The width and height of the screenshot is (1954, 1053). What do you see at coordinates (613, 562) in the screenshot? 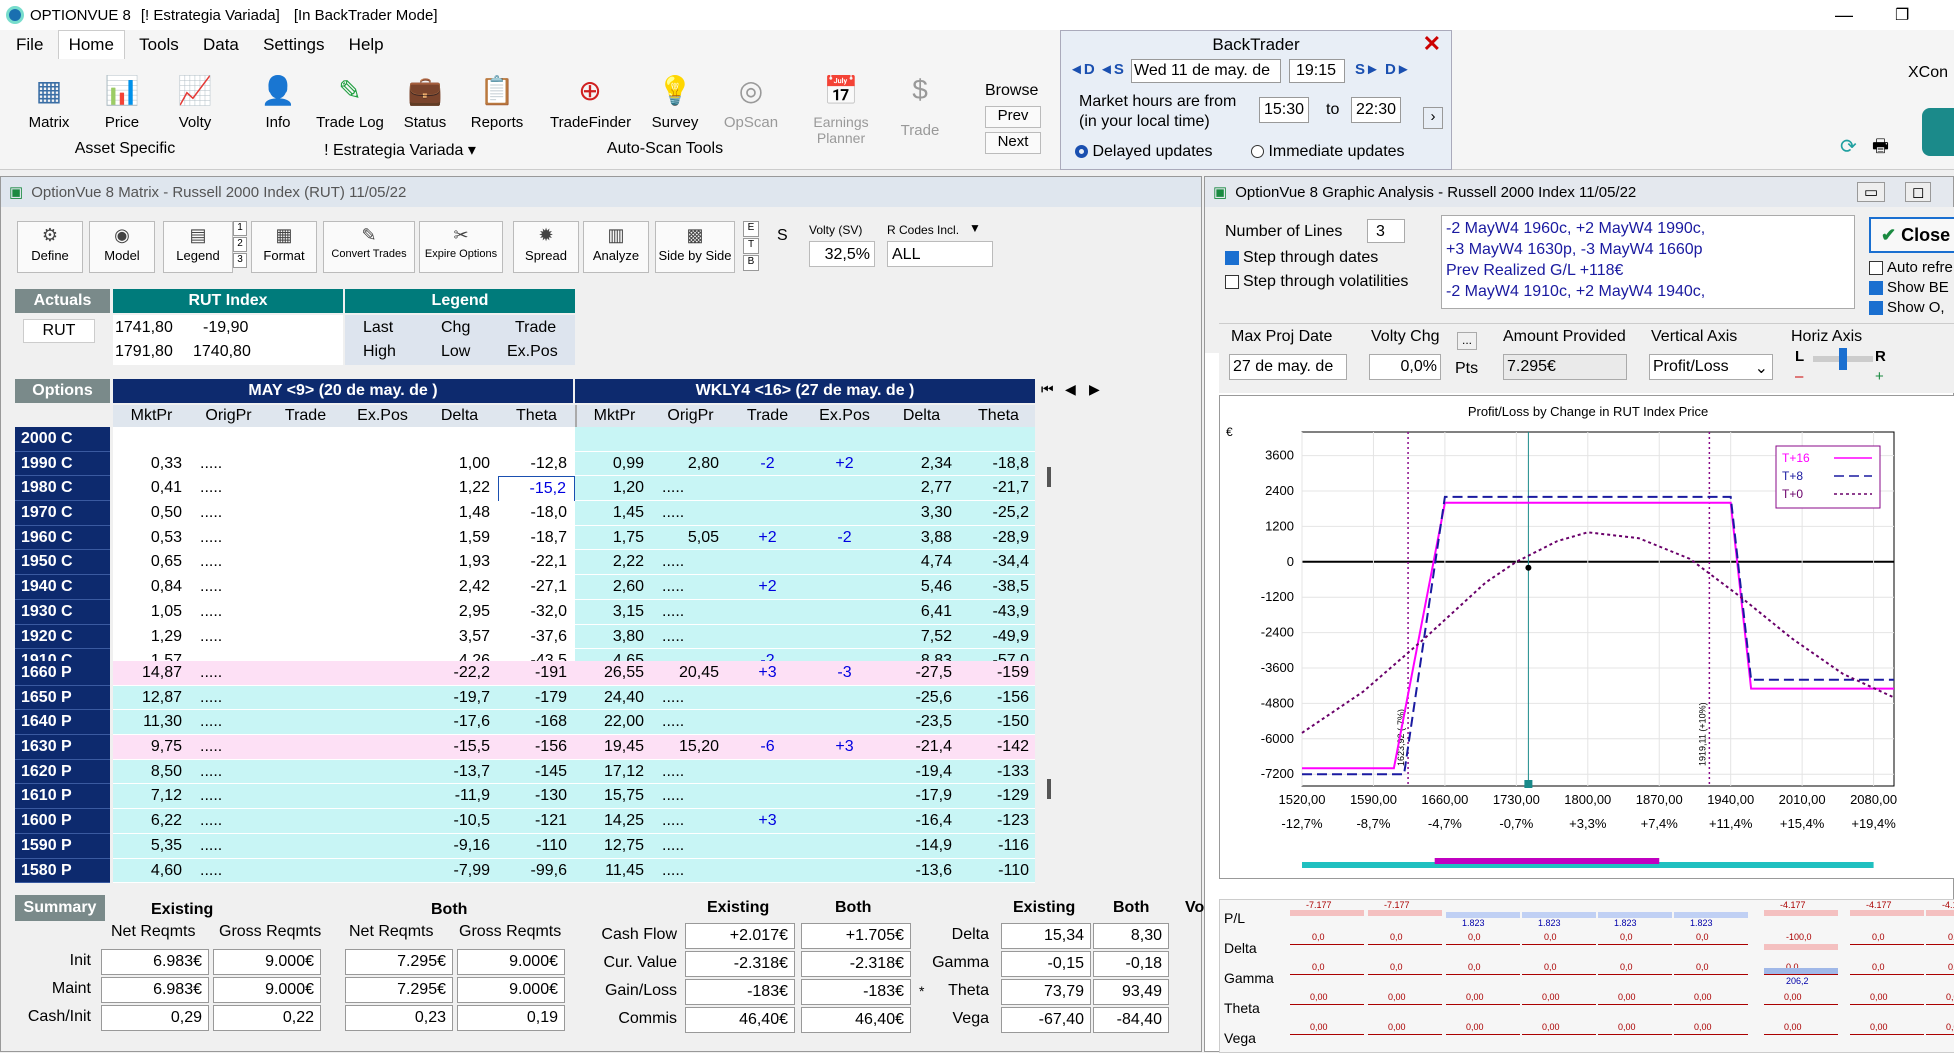
I see `table-cell: 2,22` at bounding box center [613, 562].